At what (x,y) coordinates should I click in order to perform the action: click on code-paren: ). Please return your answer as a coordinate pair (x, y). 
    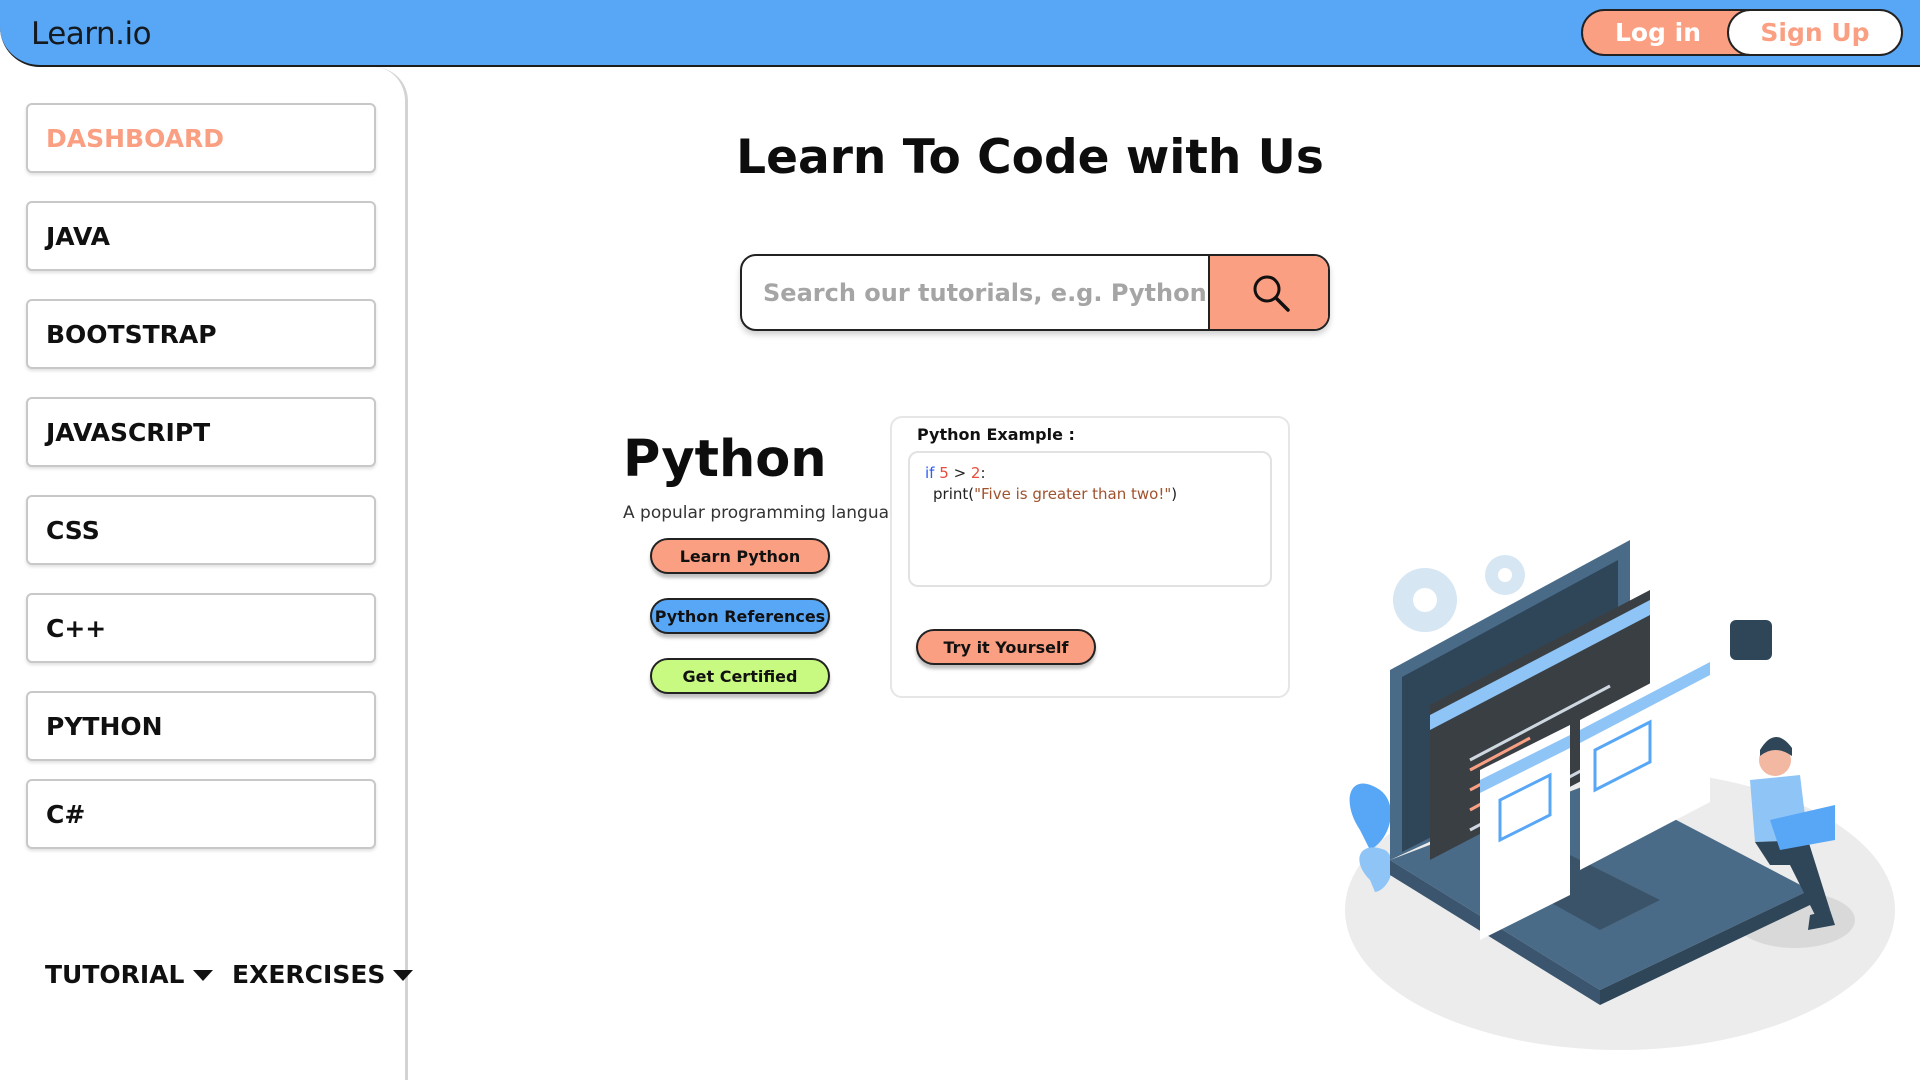
    Looking at the image, I should click on (1174, 494).